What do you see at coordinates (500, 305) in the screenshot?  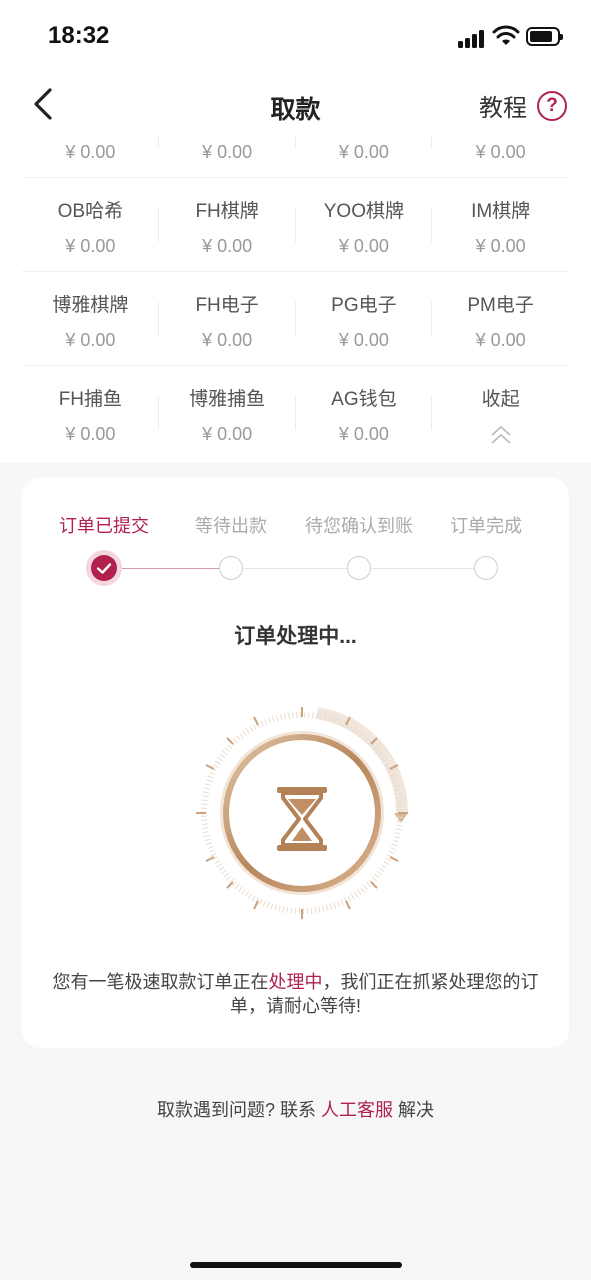 I see `wallet-name: PM电子` at bounding box center [500, 305].